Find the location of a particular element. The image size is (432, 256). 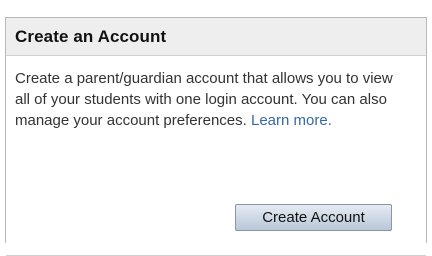

panel-title: Create an Account is located at coordinates (91, 36).